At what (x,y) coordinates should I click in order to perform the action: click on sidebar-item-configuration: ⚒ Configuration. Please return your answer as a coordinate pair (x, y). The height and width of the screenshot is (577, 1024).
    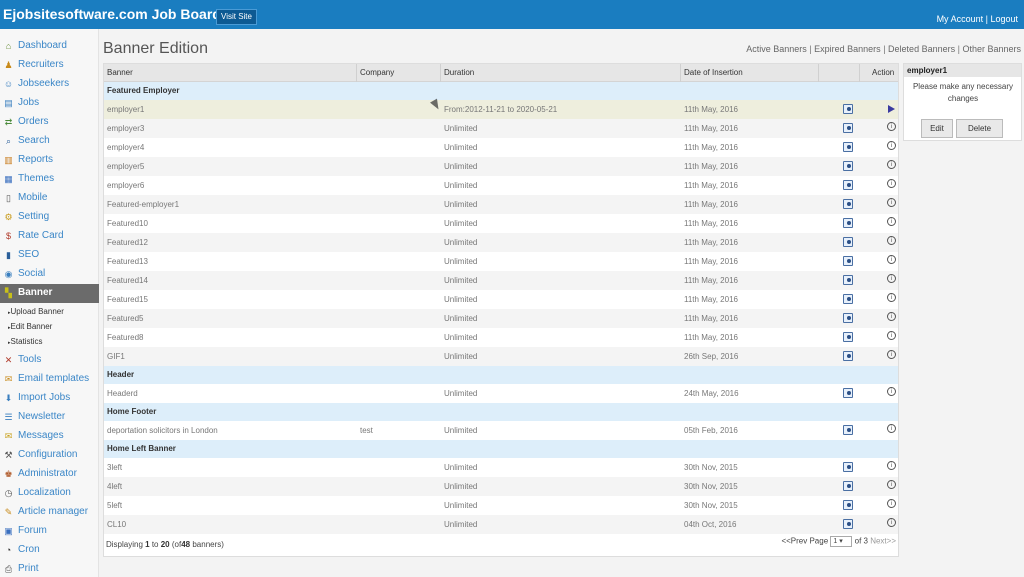
    Looking at the image, I should click on (49, 455).